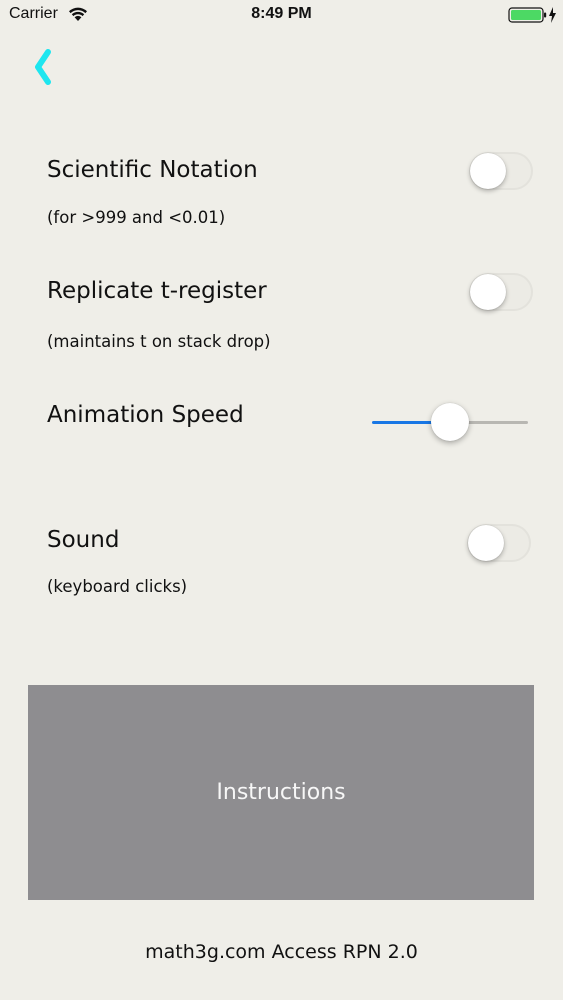  I want to click on scientific-notation-label: Scientific Notation, so click(152, 170).